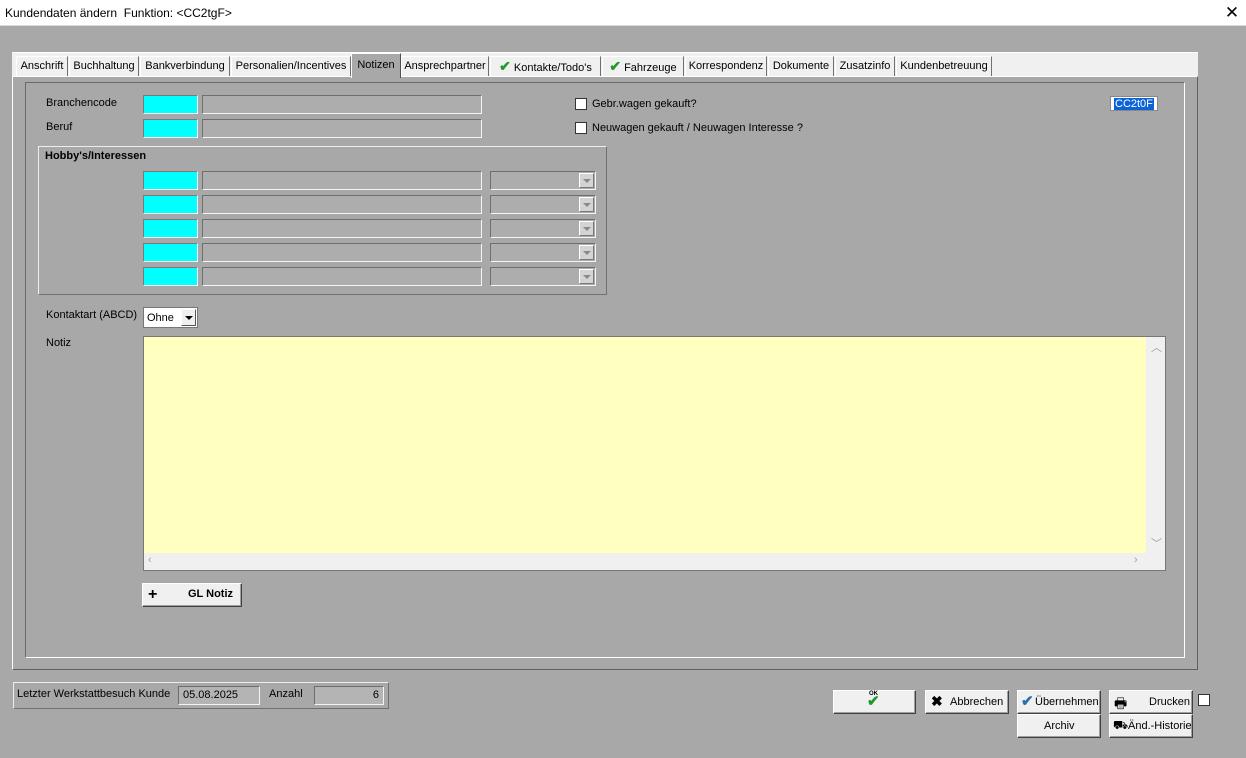 This screenshot has width=1246, height=758. I want to click on gl-notiz-button: + GL Notiz, so click(192, 595).